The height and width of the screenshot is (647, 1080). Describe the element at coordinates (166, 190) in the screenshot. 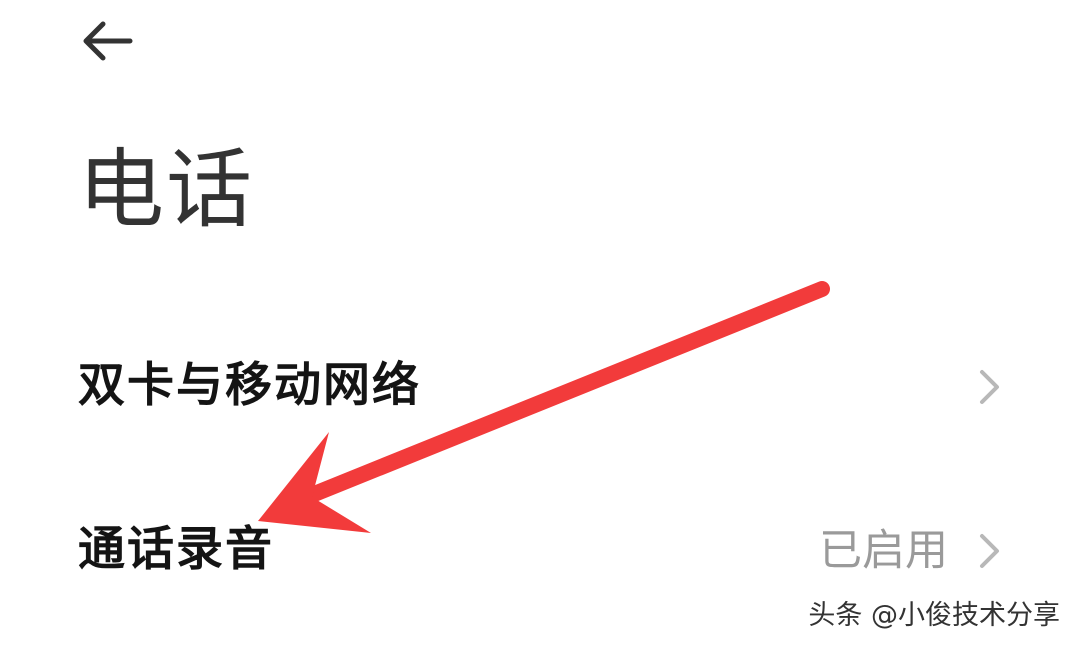

I see `page-title: 电话` at that location.